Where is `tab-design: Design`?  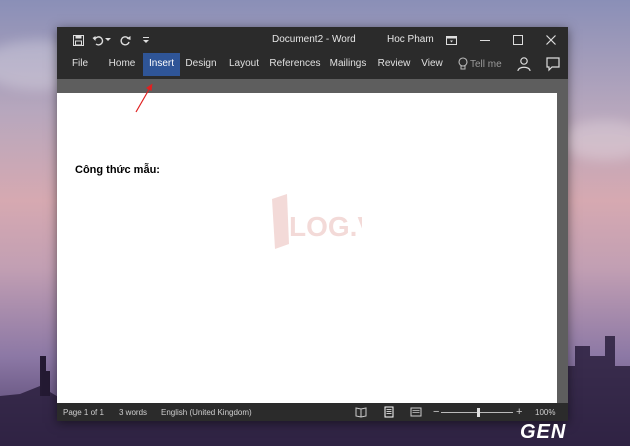 tab-design: Design is located at coordinates (201, 64).